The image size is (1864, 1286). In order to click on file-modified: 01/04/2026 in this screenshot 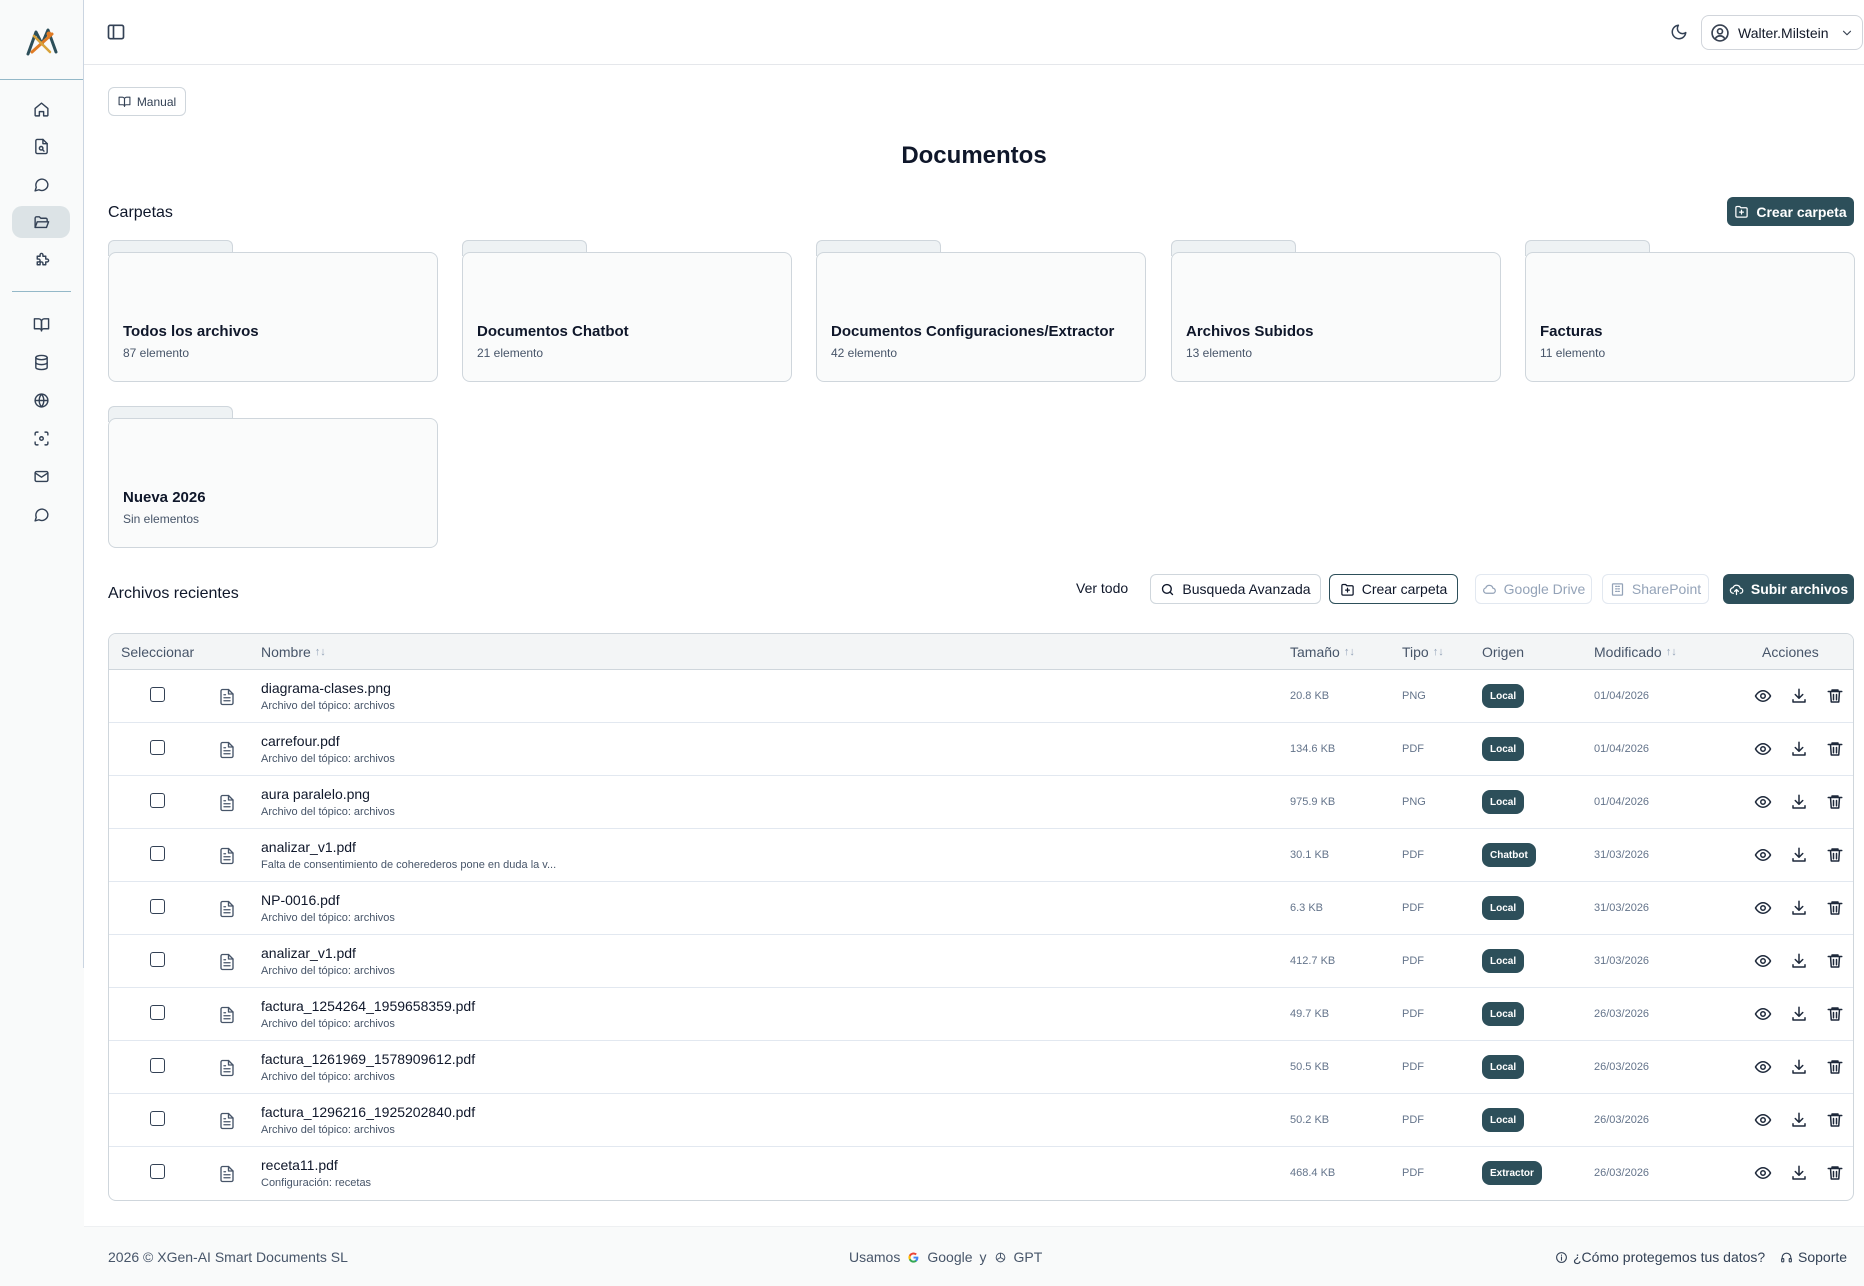, I will do `click(1622, 802)`.